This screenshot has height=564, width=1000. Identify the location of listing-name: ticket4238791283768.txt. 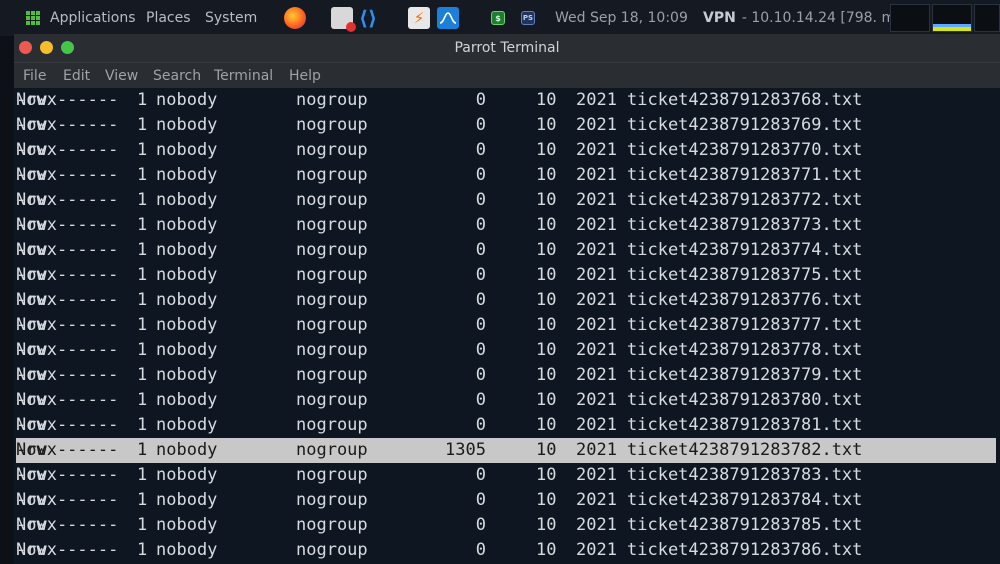
(745, 100).